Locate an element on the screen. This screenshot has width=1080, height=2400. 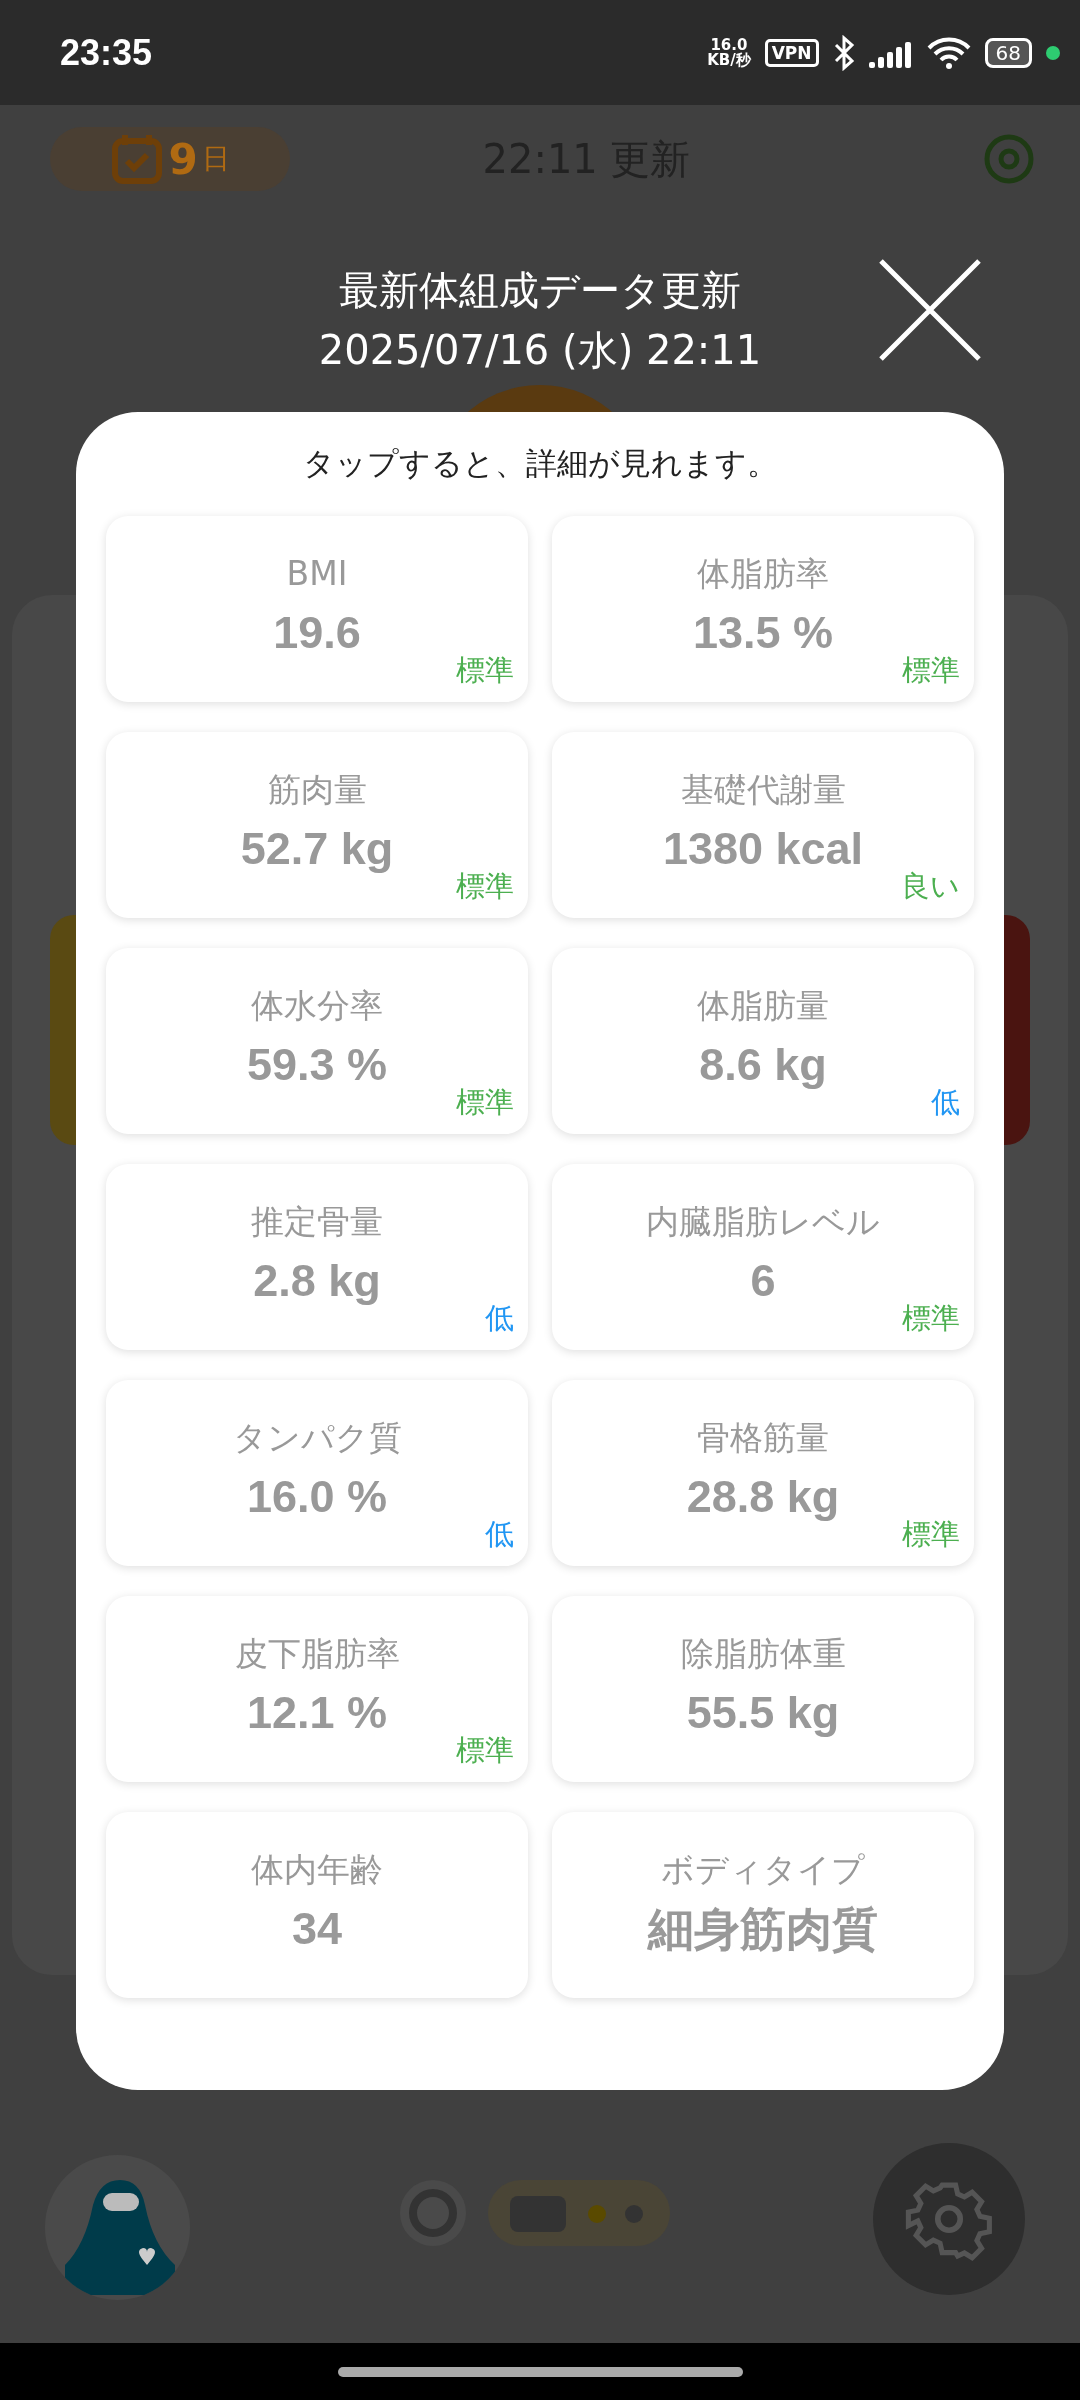
status-time: 23:35 is located at coordinates (106, 52).